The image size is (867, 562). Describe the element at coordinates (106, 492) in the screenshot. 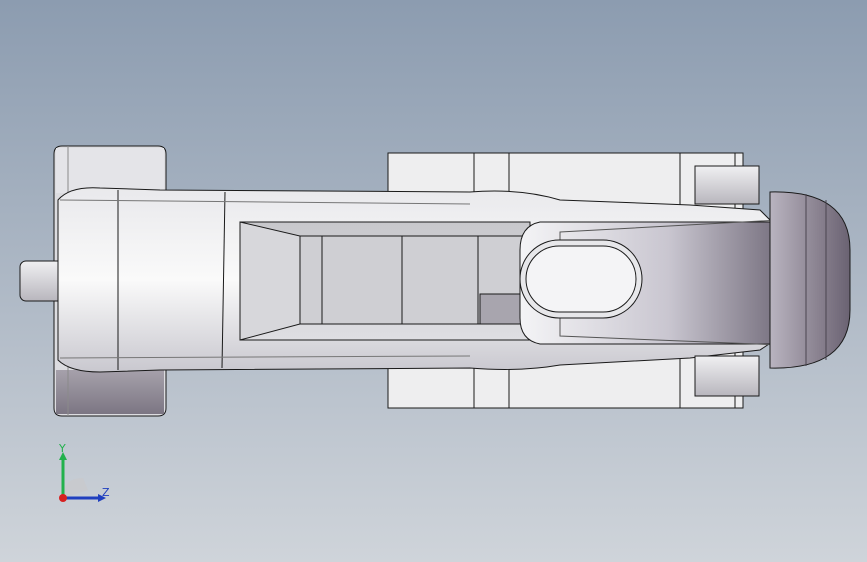

I see `z-axis-label: Z` at that location.